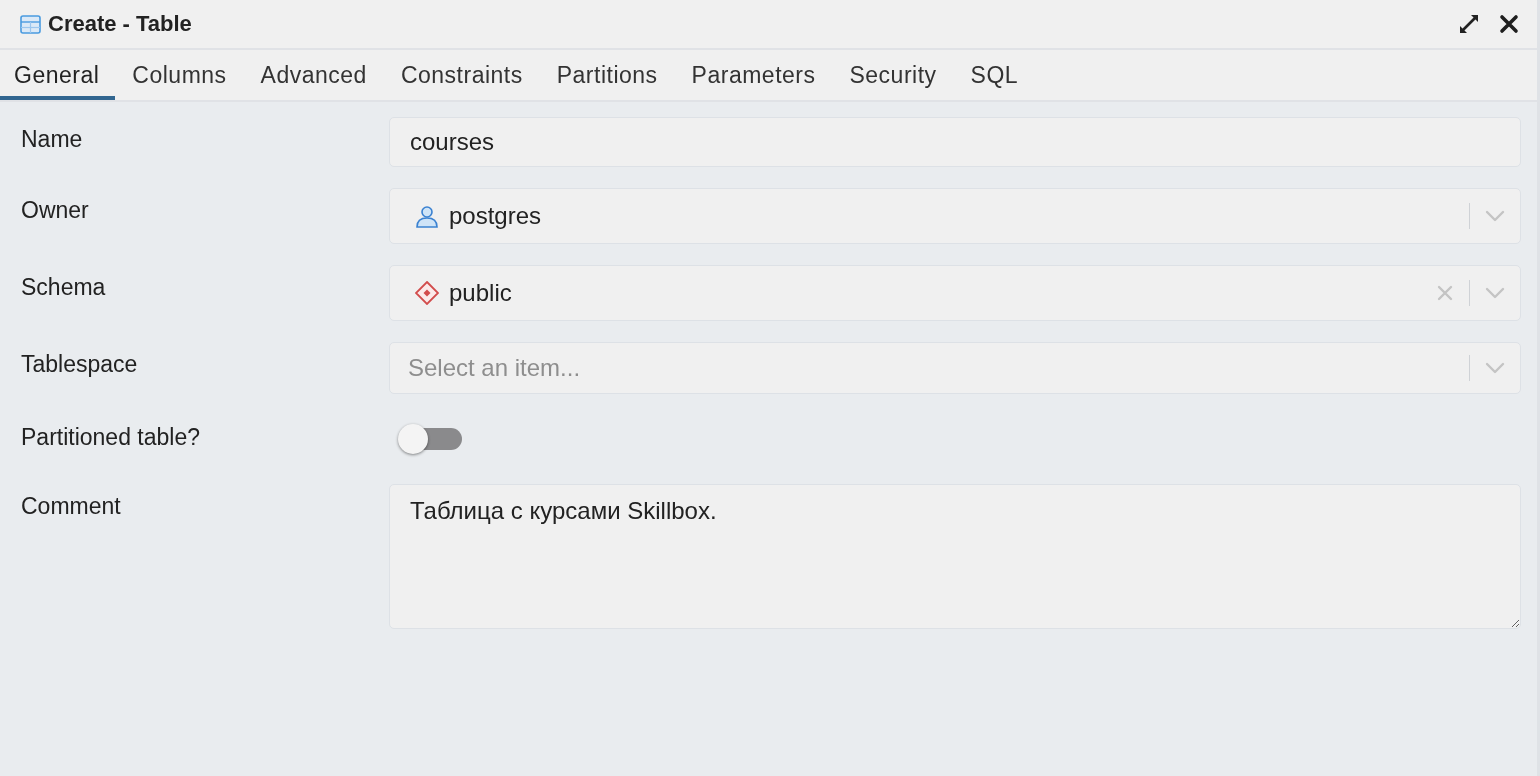  I want to click on tab: SQL, so click(994, 75).